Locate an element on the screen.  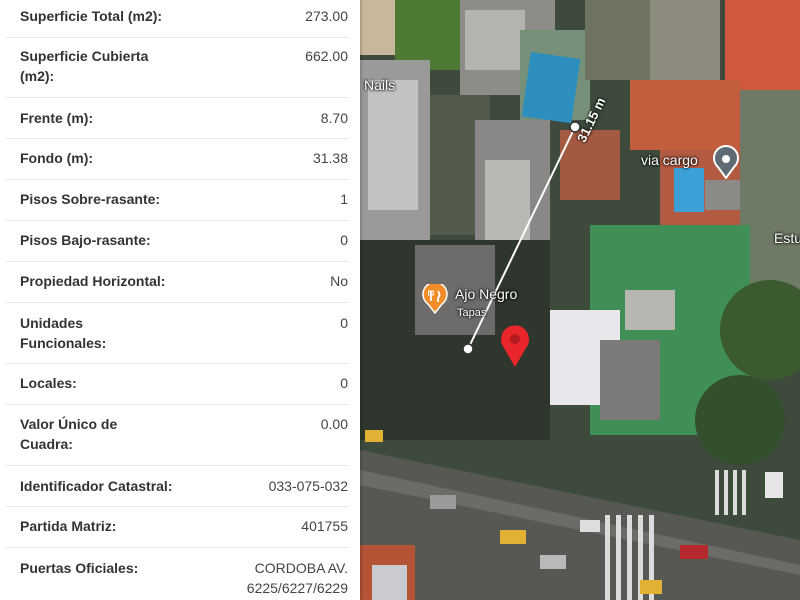
row-superficie-cubierta: Superficie Cubierta (m2): 662.00 is located at coordinates (177, 68).